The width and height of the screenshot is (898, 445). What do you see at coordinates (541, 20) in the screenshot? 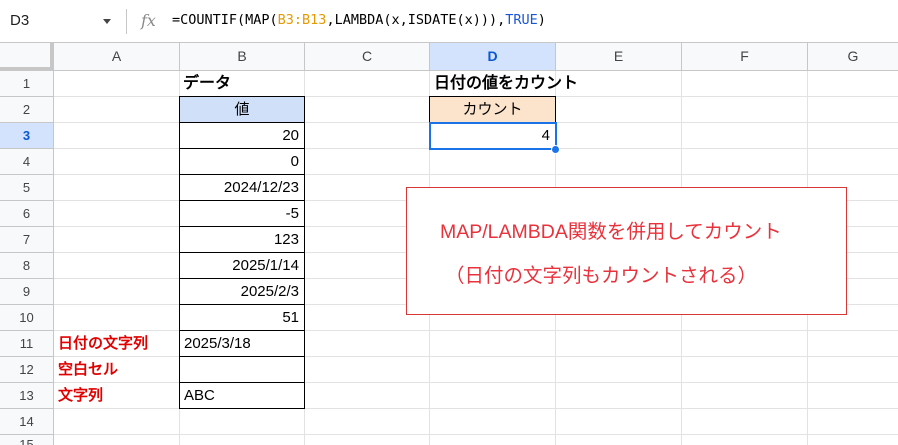
I see `formula-part: )` at bounding box center [541, 20].